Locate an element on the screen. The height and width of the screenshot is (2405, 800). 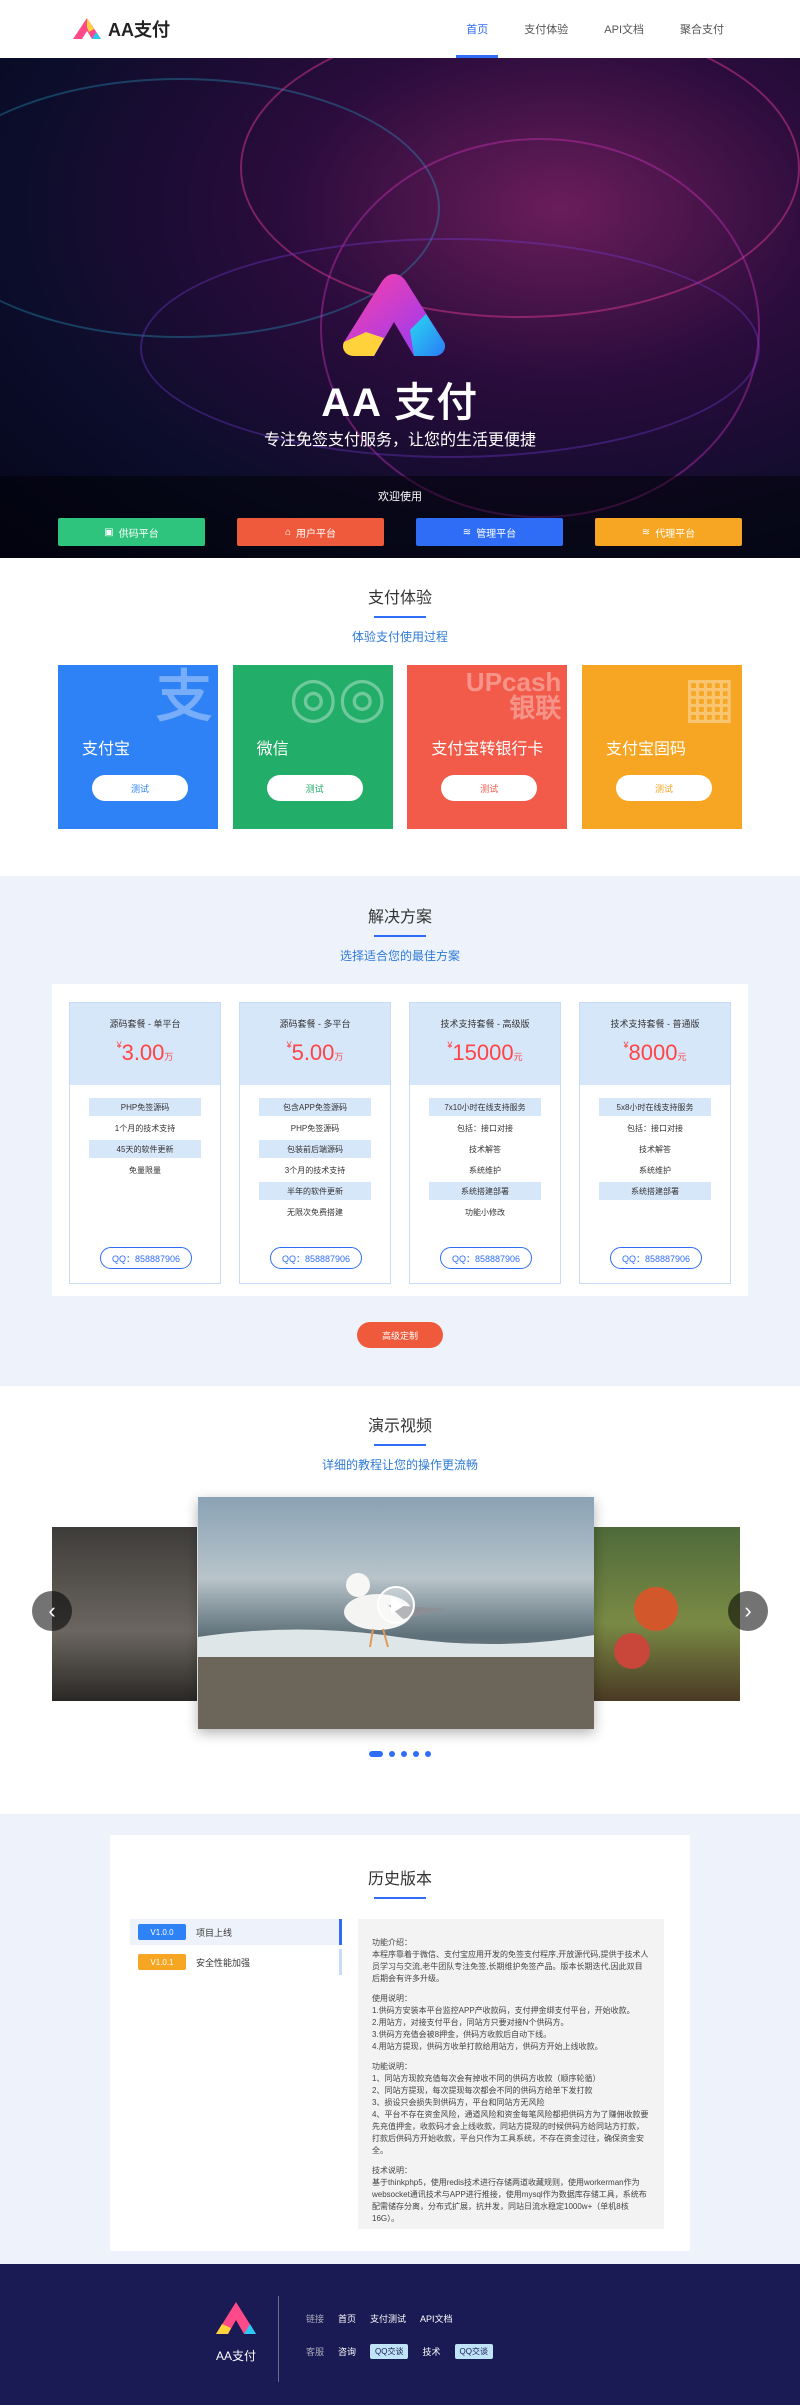
footer: AA支付 链接 首页 支付测试 API文档 客服 咨询 QQ交谈 技术 QQ交谈 is located at coordinates (400, 2334).